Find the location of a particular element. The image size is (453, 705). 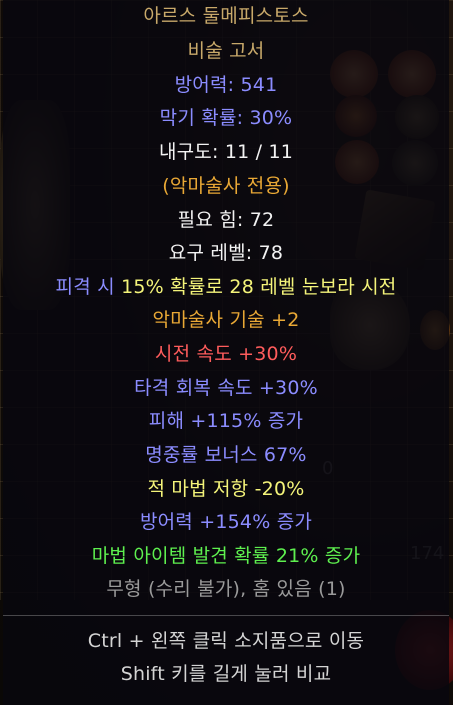

durability-stat: 내구도: 11 / 11 is located at coordinates (226, 152).